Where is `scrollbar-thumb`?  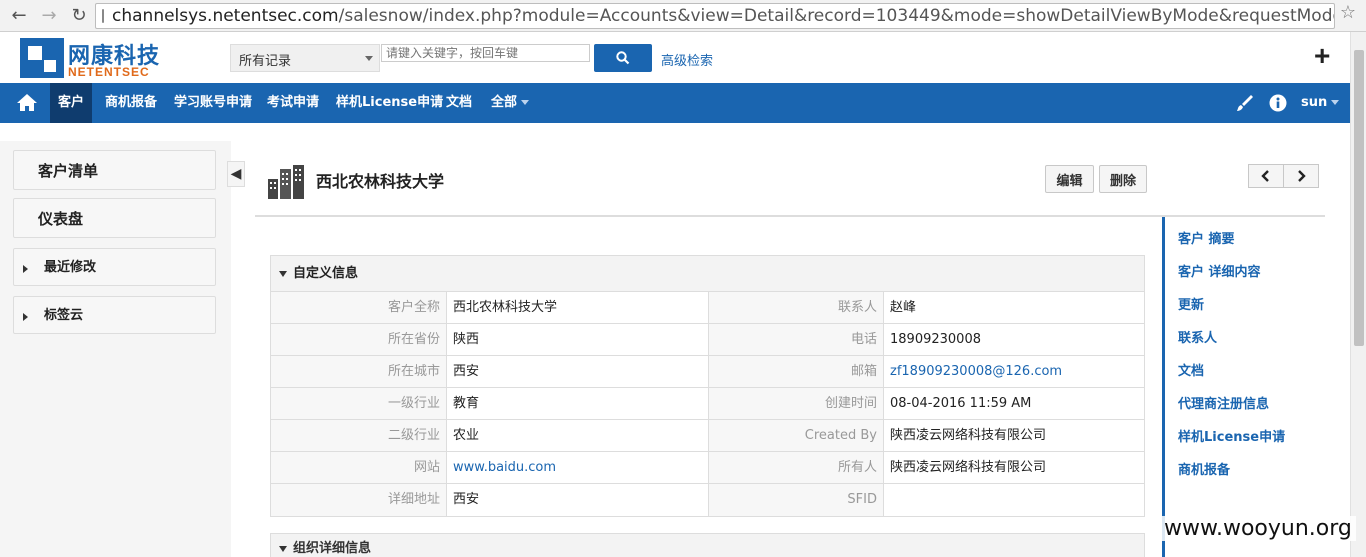 scrollbar-thumb is located at coordinates (1359, 198).